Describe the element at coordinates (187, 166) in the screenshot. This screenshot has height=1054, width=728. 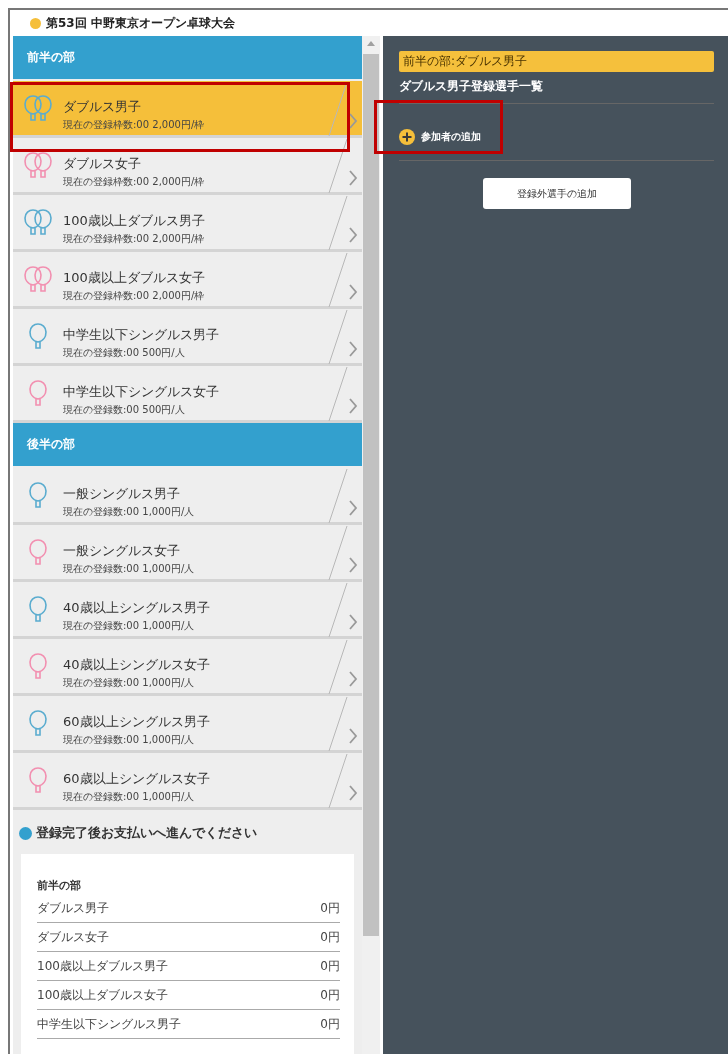
I see `event-item: ダブルス女子 現在の登録枠数:00 2,000円/枠` at that location.